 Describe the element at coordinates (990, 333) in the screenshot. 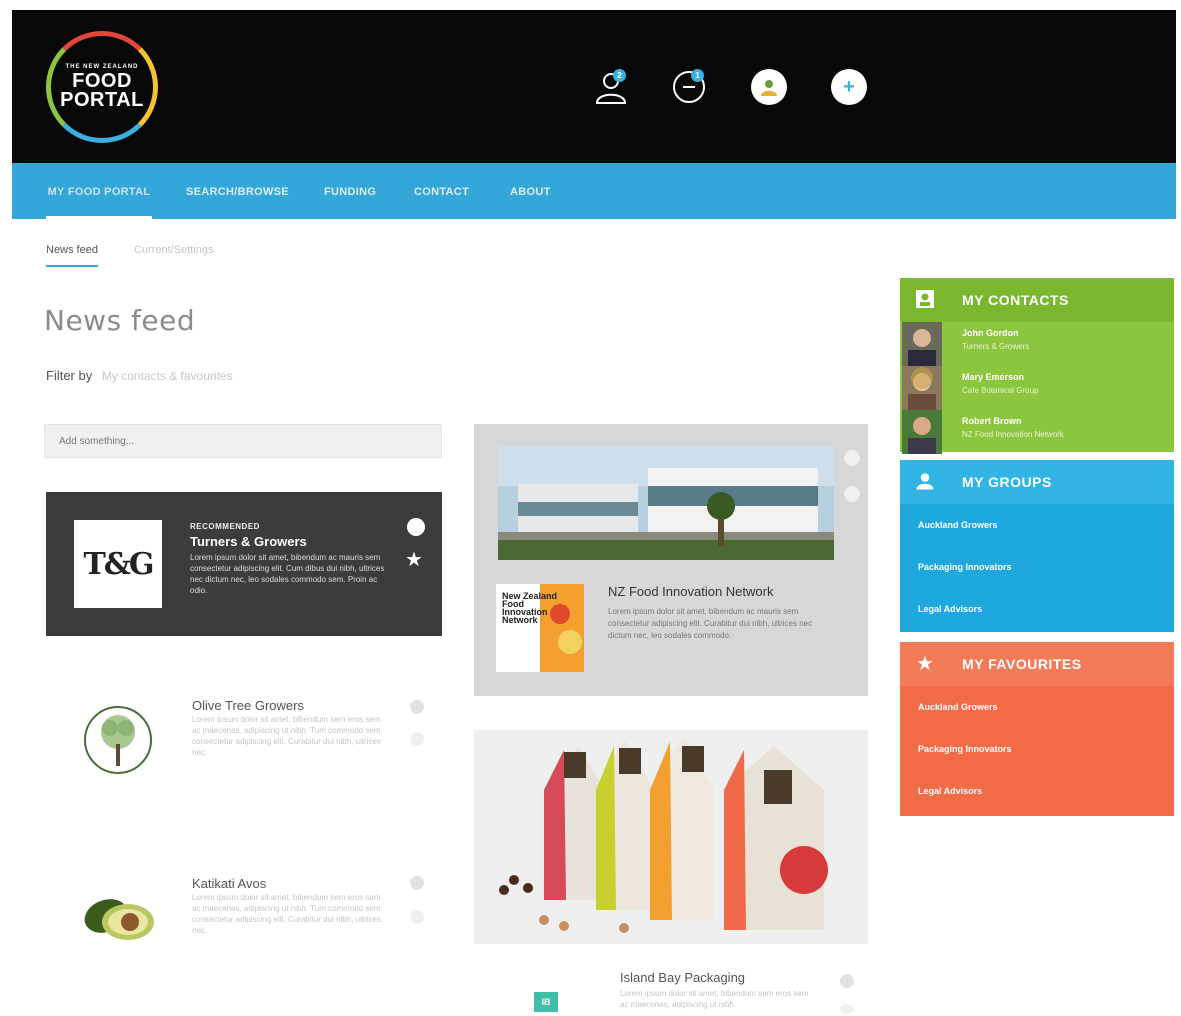

I see `contact-name: John Gordon` at that location.